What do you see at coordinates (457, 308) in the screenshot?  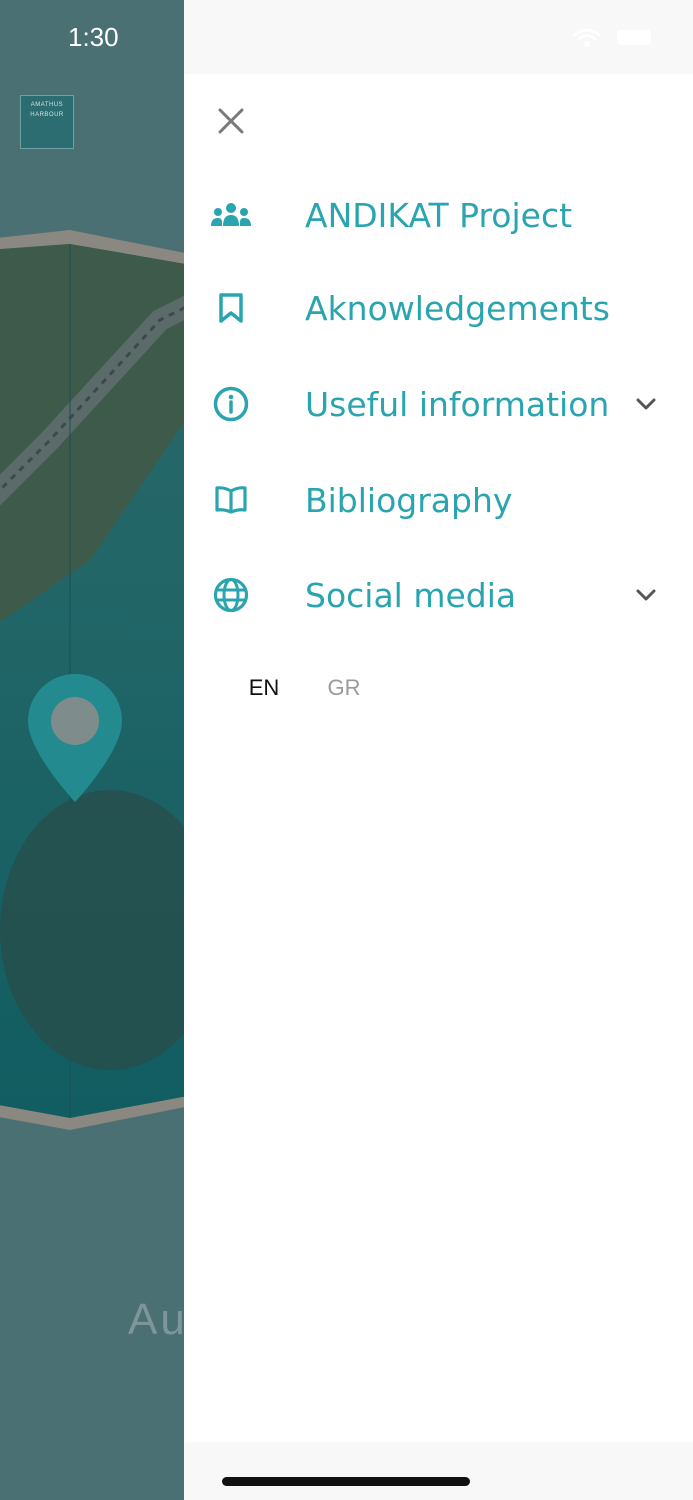 I see `menu-item-label: Aknowledgements` at bounding box center [457, 308].